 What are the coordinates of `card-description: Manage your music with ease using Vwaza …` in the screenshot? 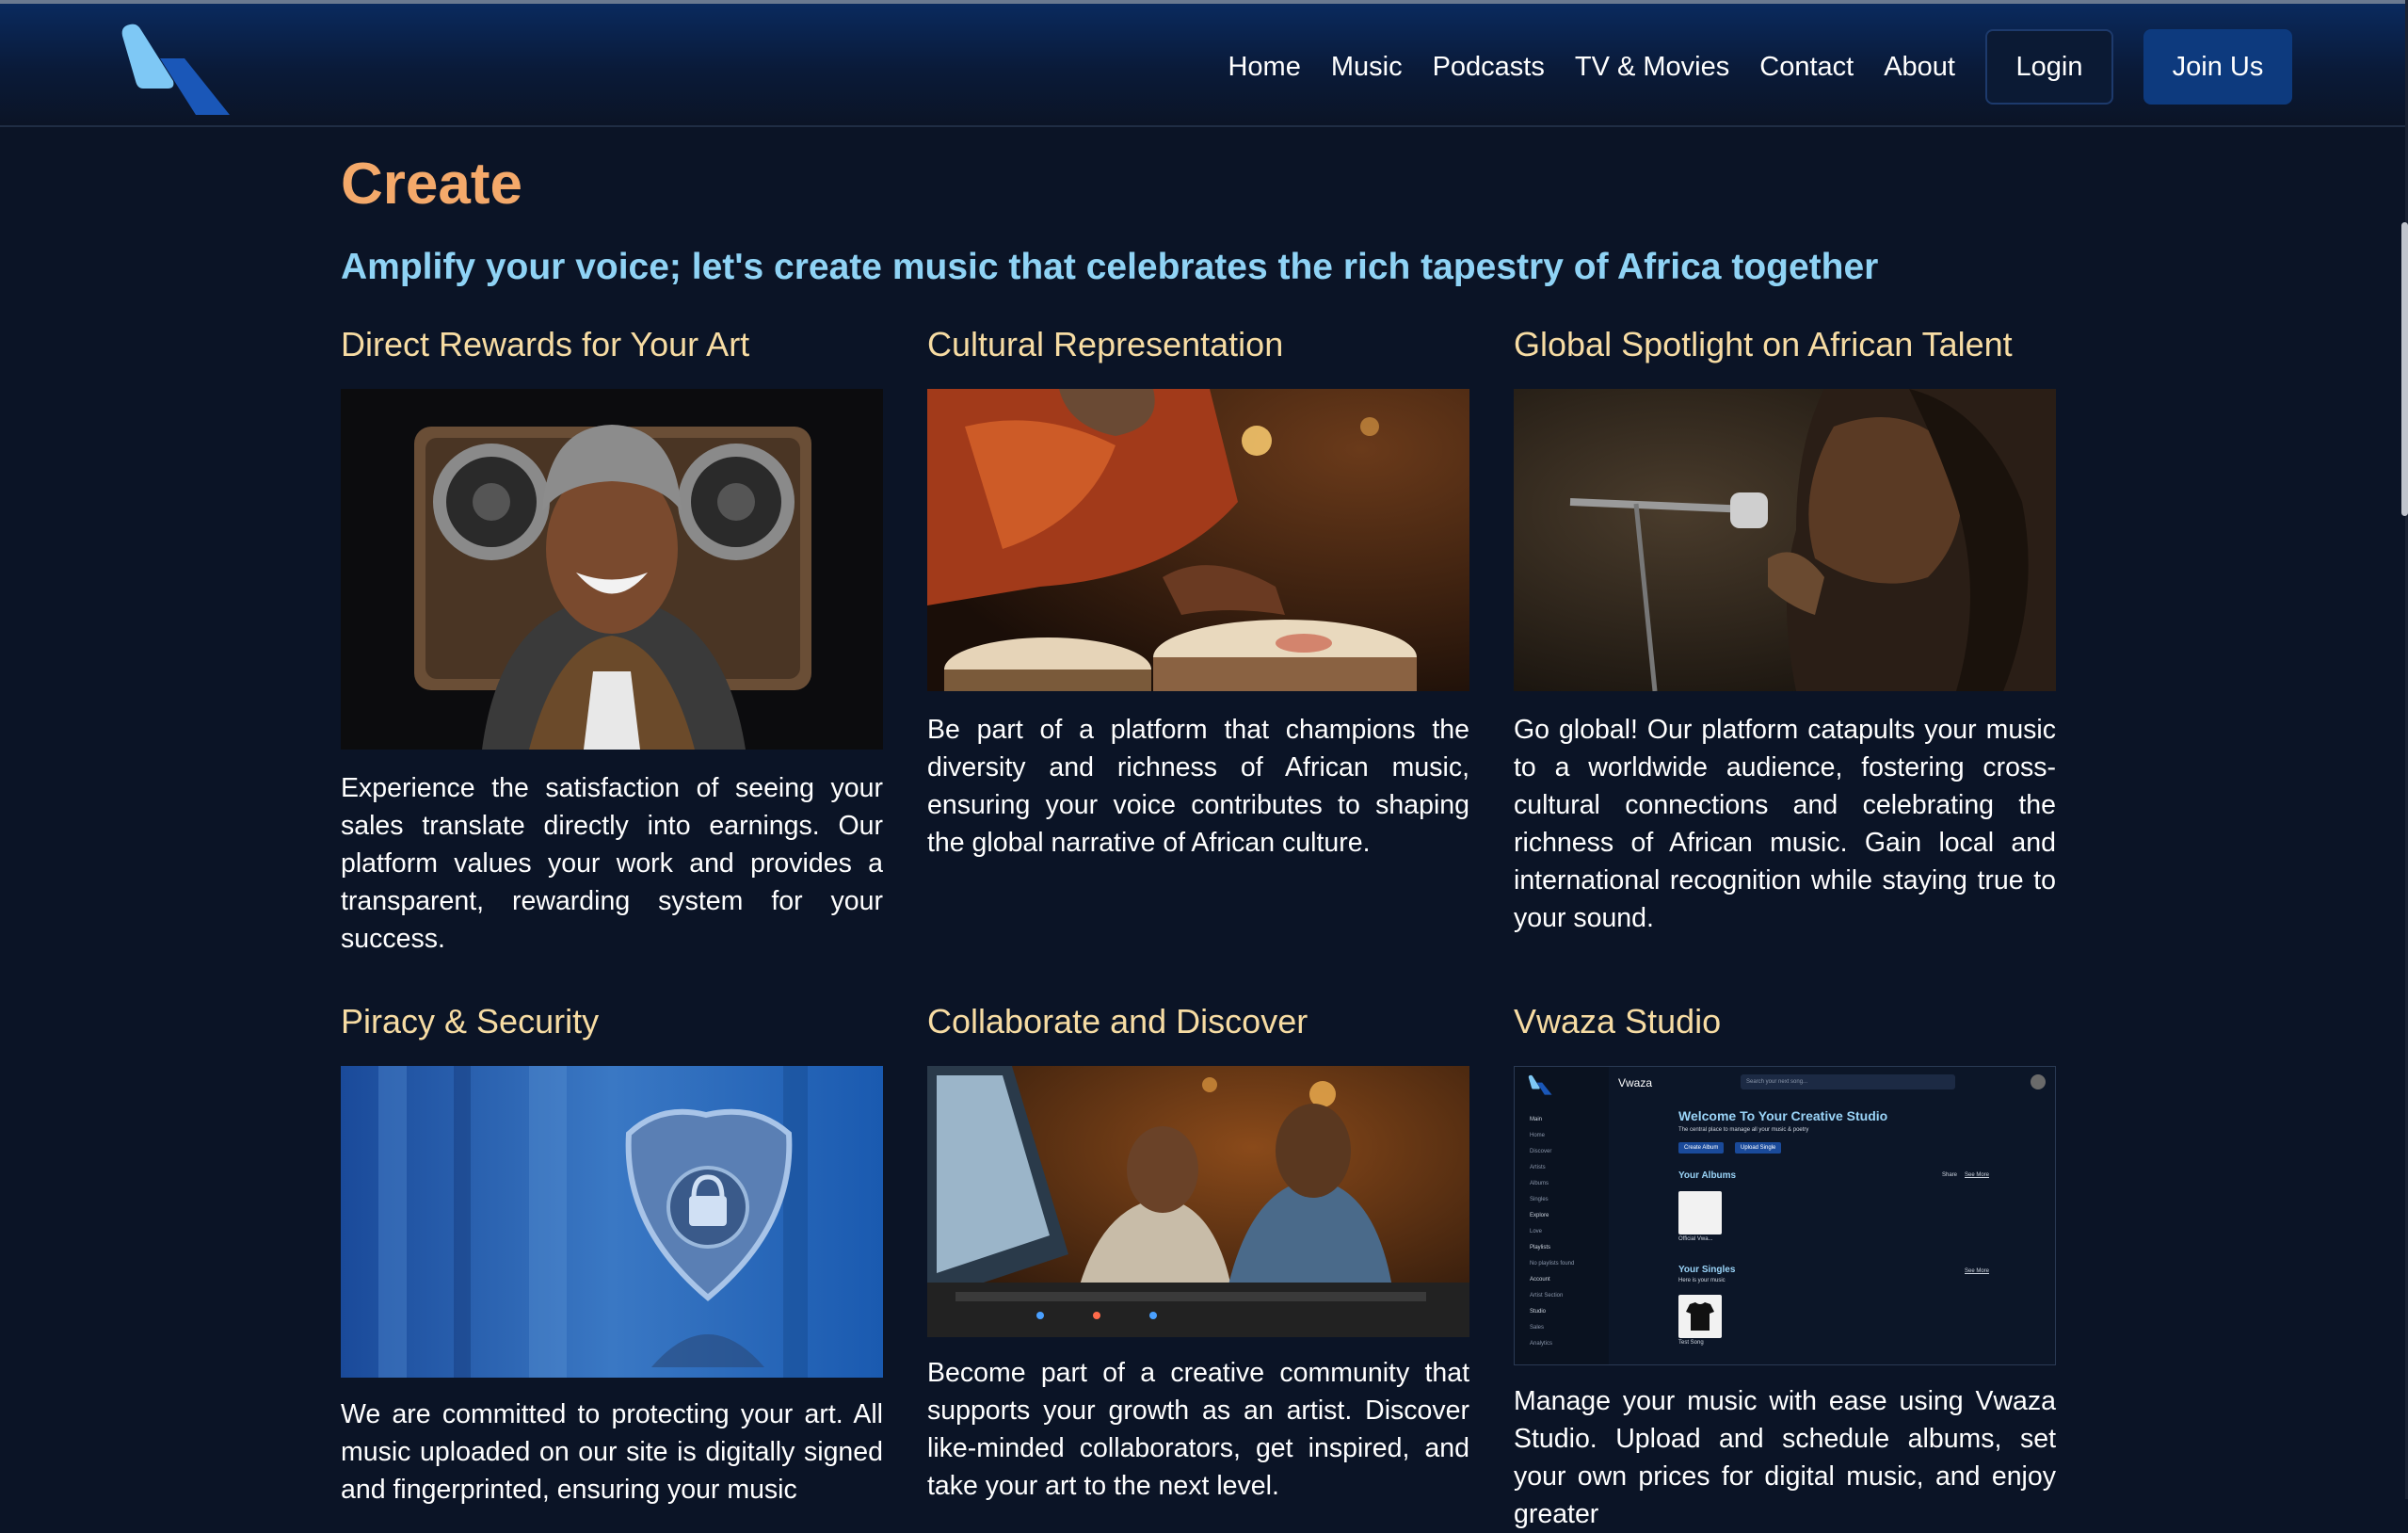 It's located at (1785, 1457).